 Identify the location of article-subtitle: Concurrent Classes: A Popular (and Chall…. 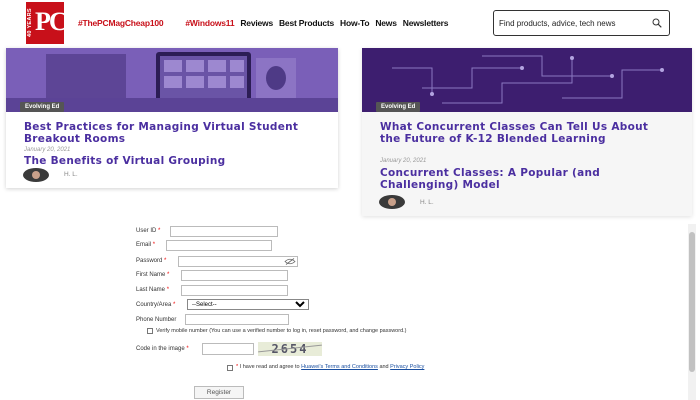
(525, 179).